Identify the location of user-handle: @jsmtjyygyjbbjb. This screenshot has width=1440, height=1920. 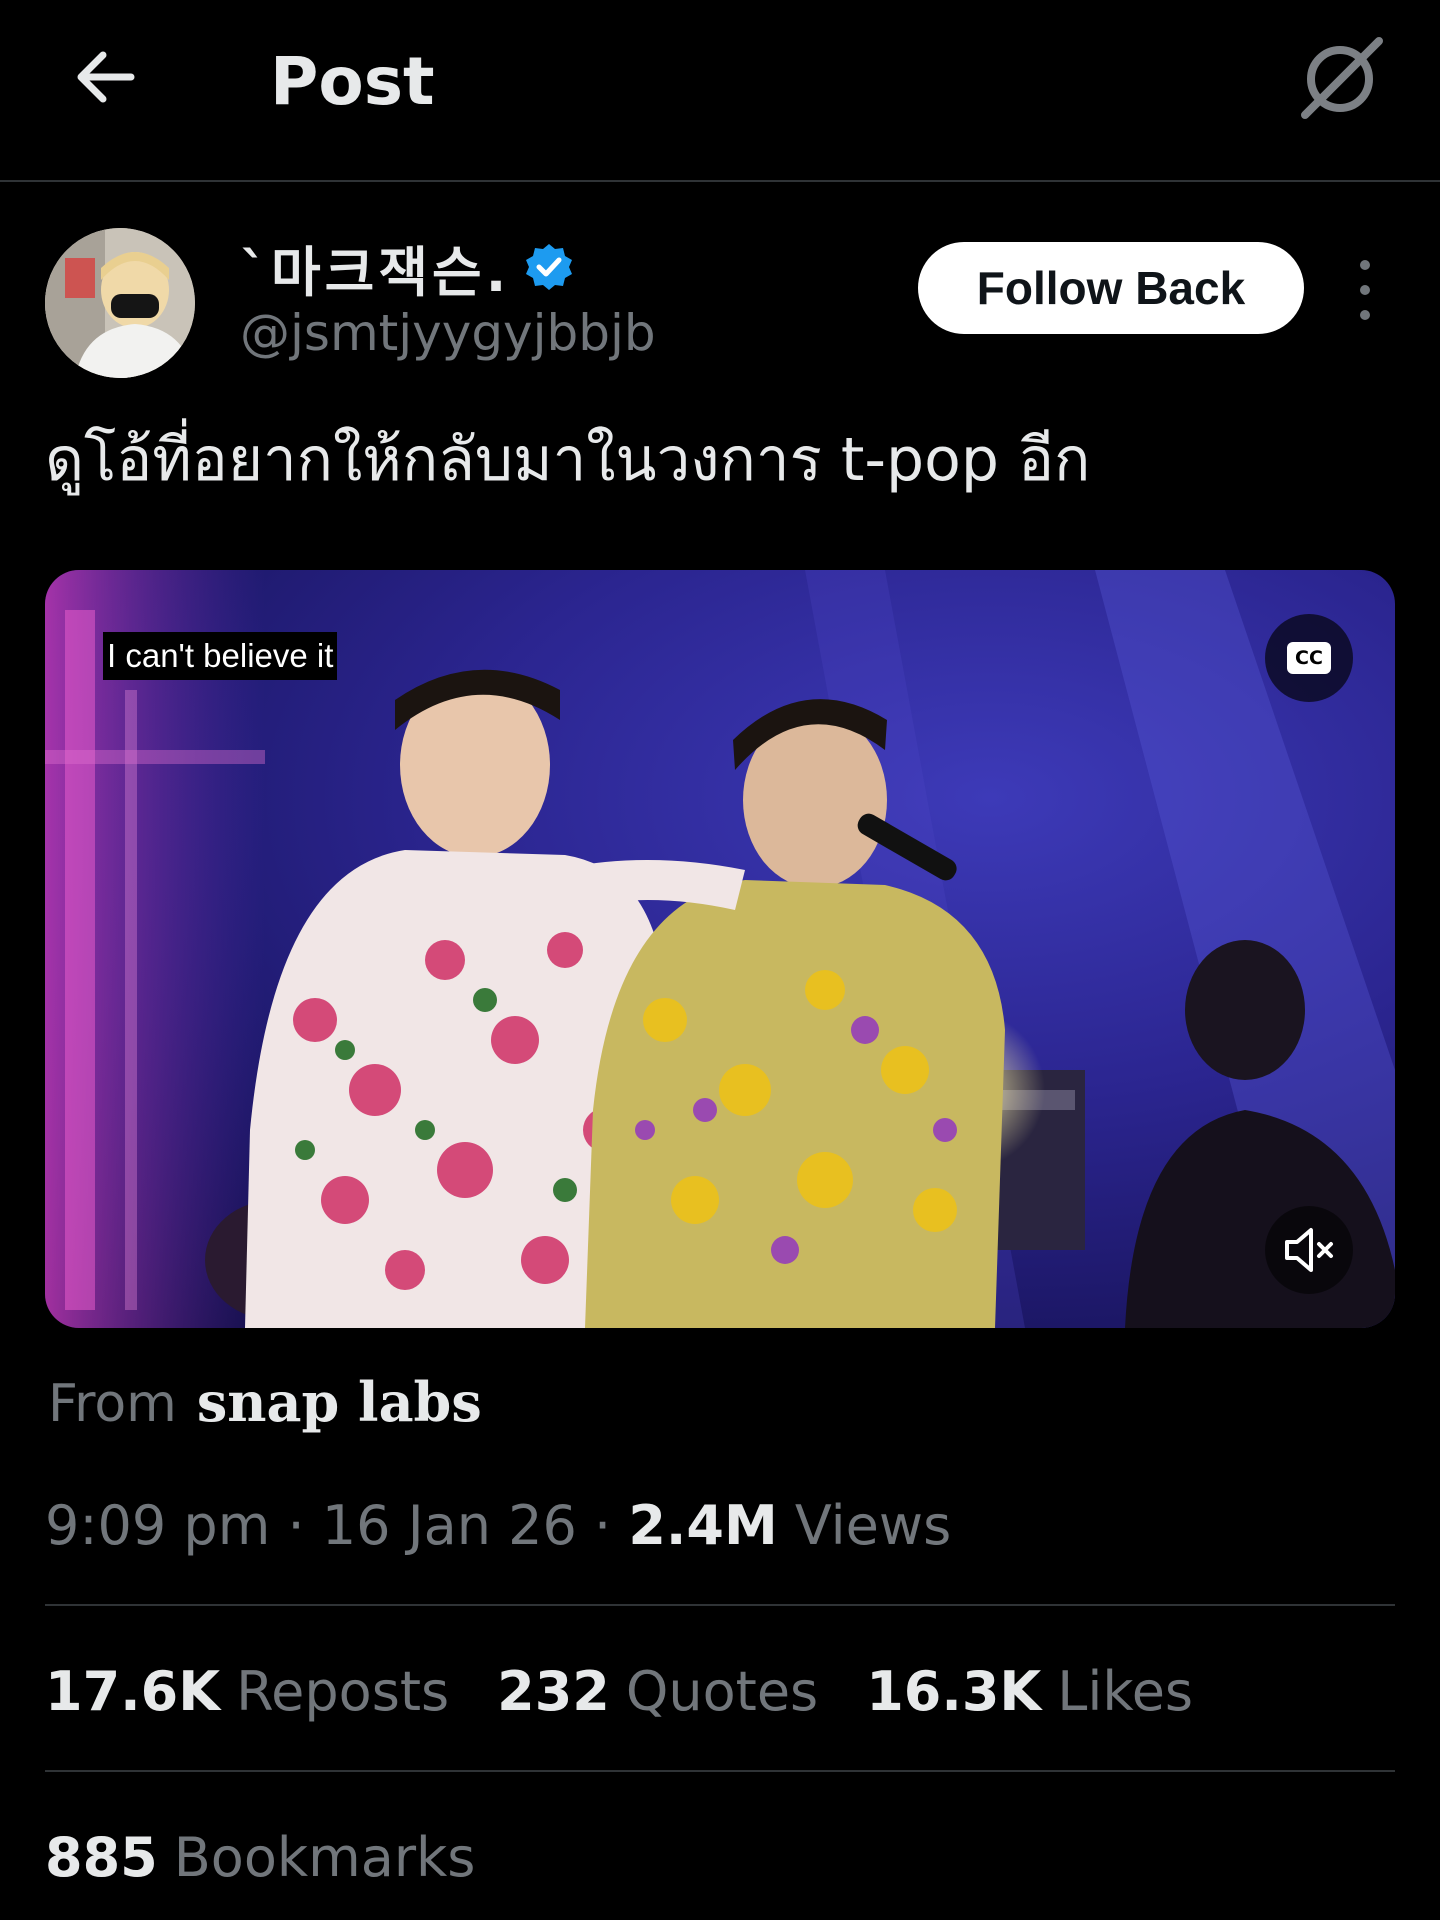
(448, 333).